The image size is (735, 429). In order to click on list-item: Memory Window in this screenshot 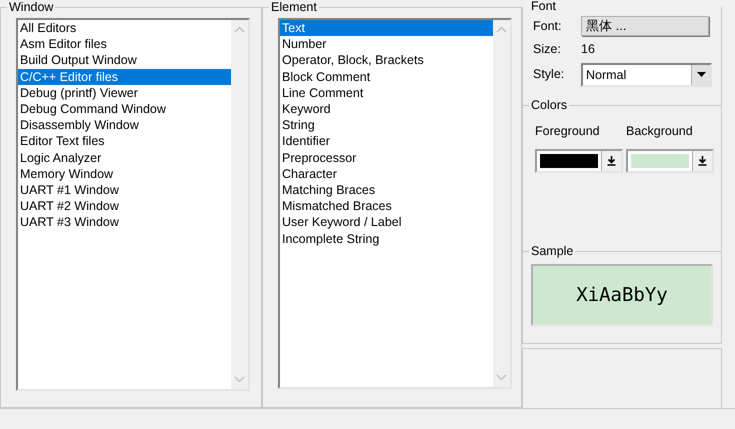, I will do `click(124, 174)`.